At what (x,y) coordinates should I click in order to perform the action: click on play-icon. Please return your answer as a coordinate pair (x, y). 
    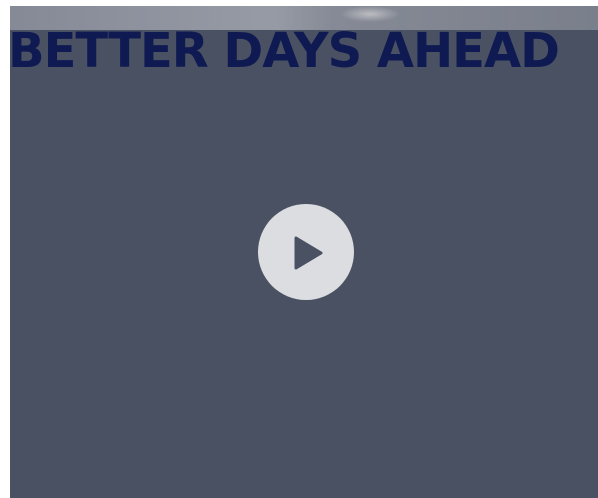
    Looking at the image, I should click on (308, 253).